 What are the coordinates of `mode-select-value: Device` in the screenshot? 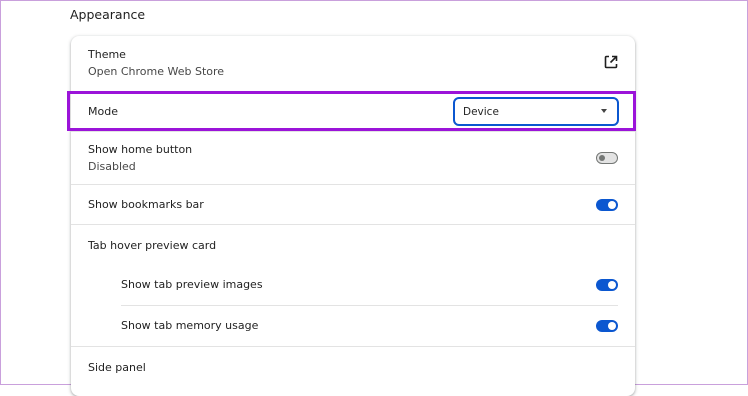 It's located at (481, 111).